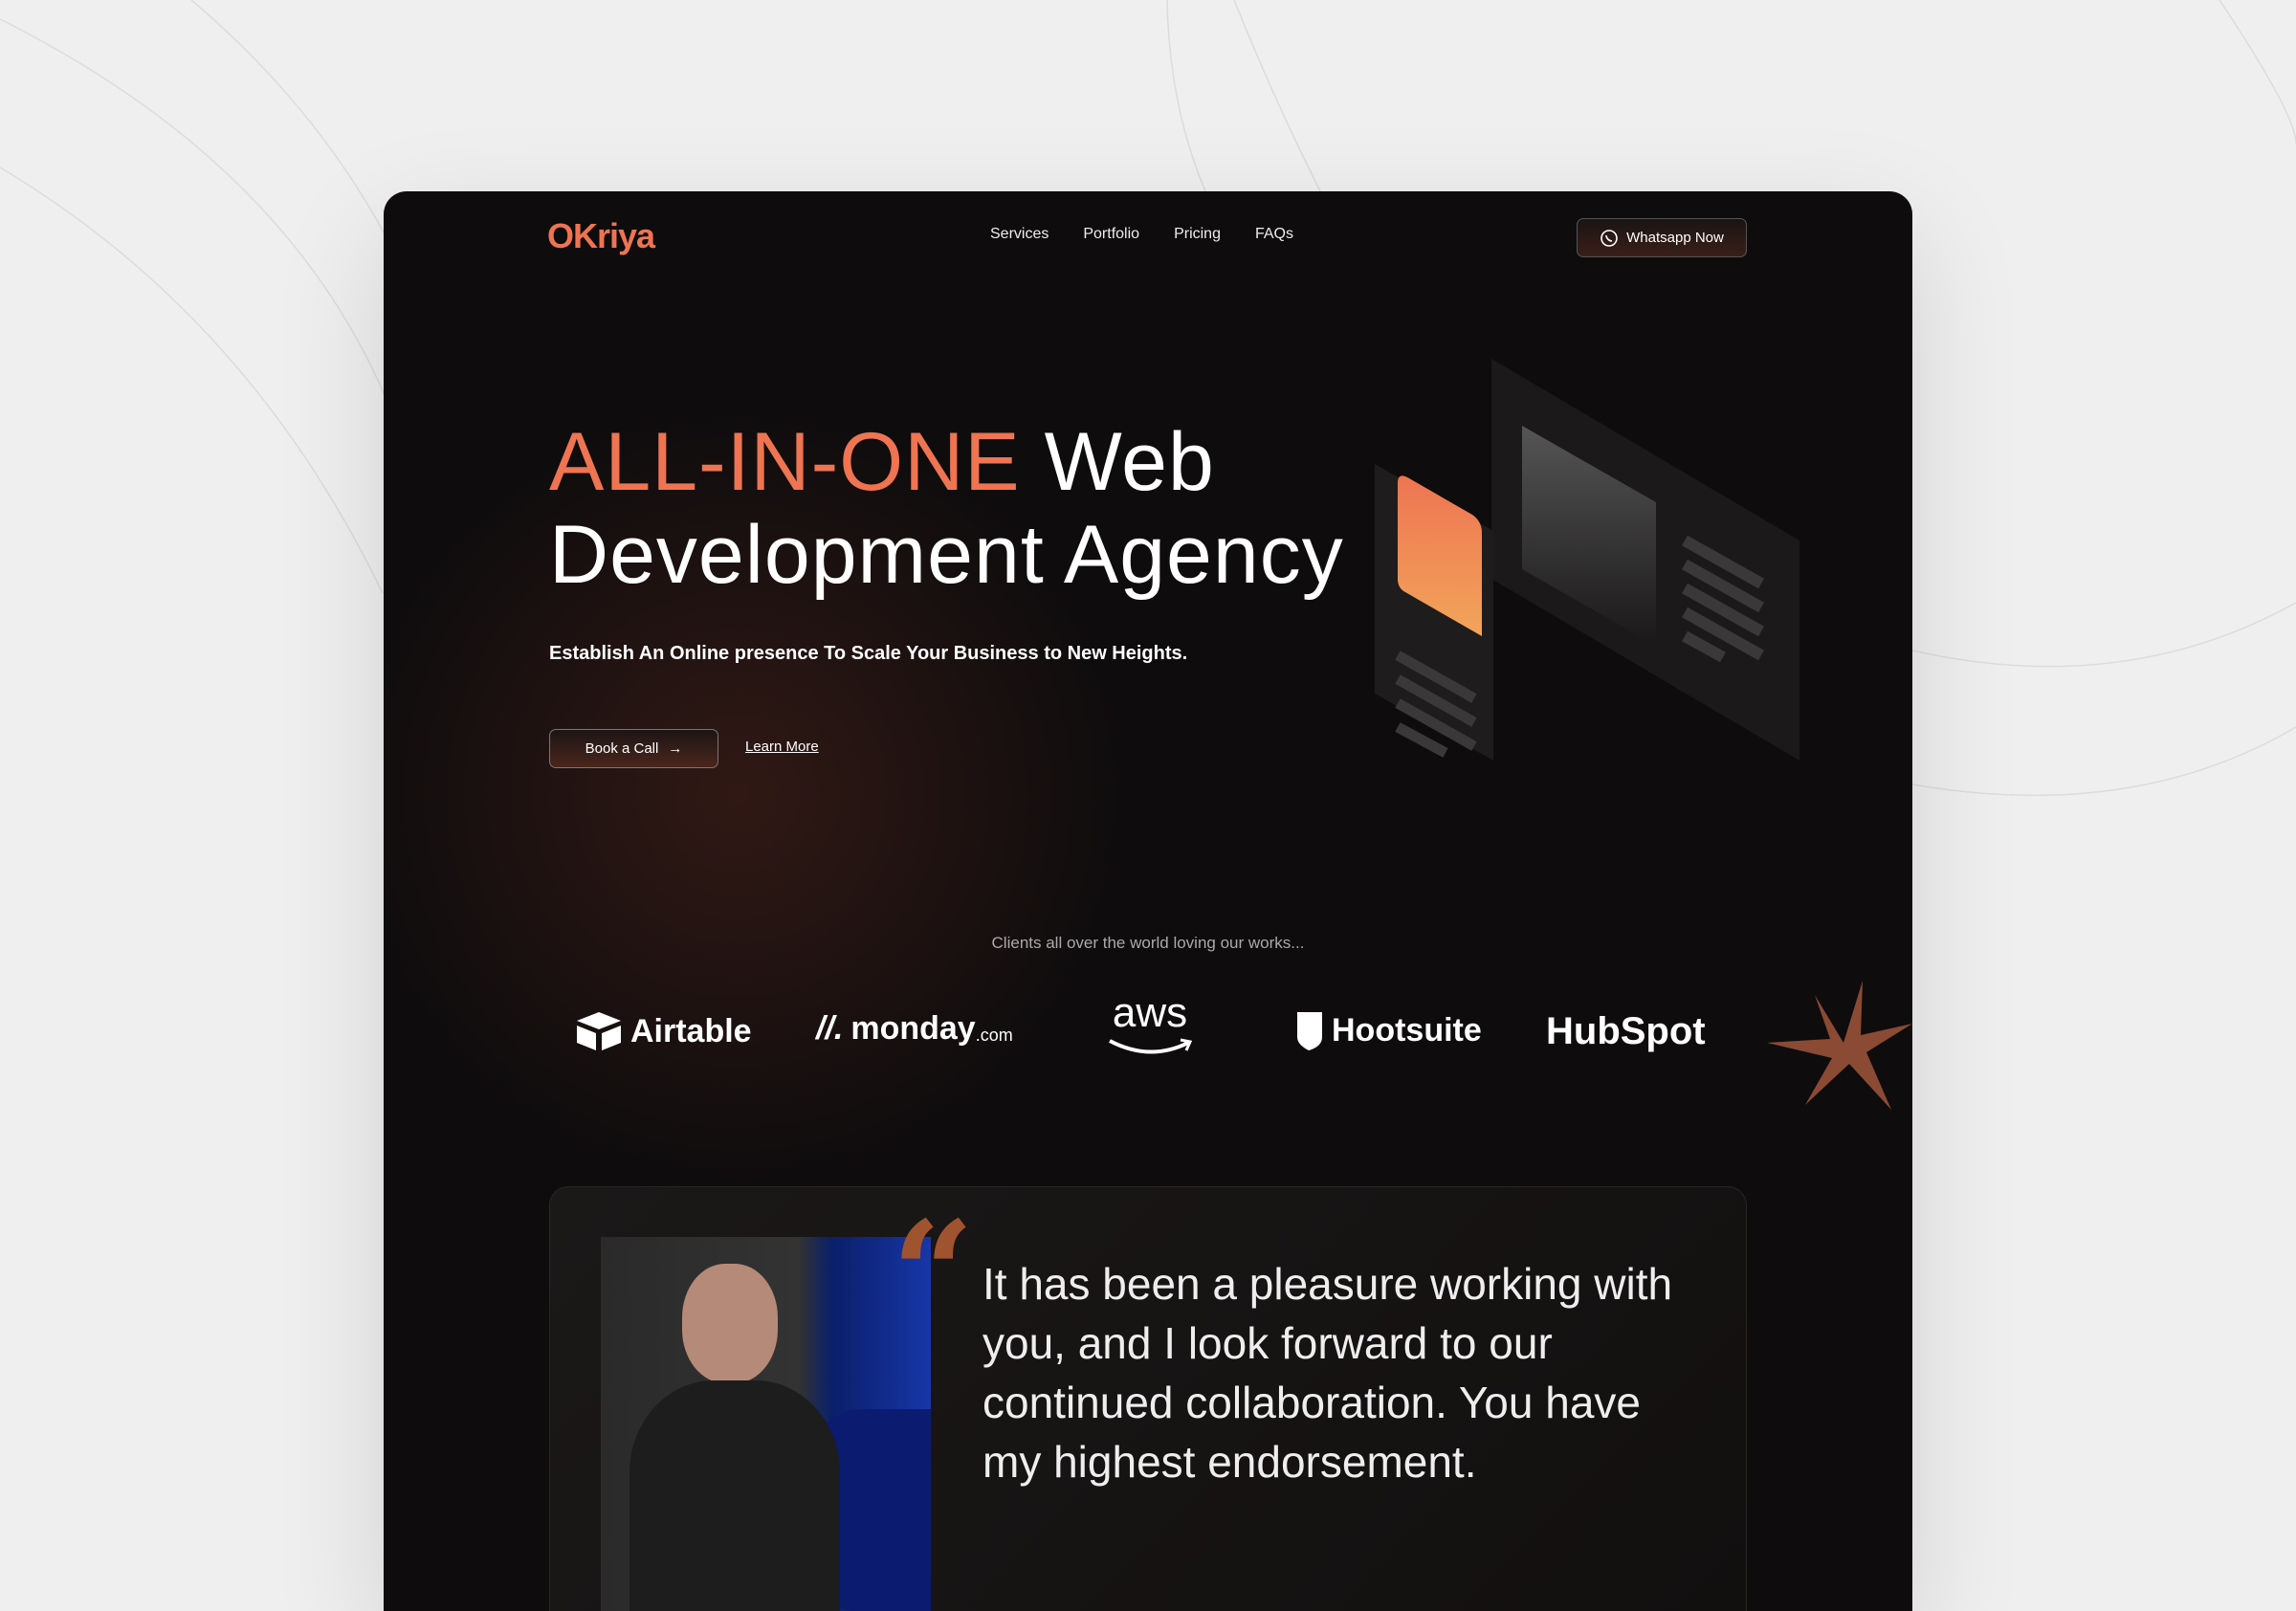 The width and height of the screenshot is (2296, 1611). I want to click on nav-portfolio: Portfolio, so click(1111, 234).